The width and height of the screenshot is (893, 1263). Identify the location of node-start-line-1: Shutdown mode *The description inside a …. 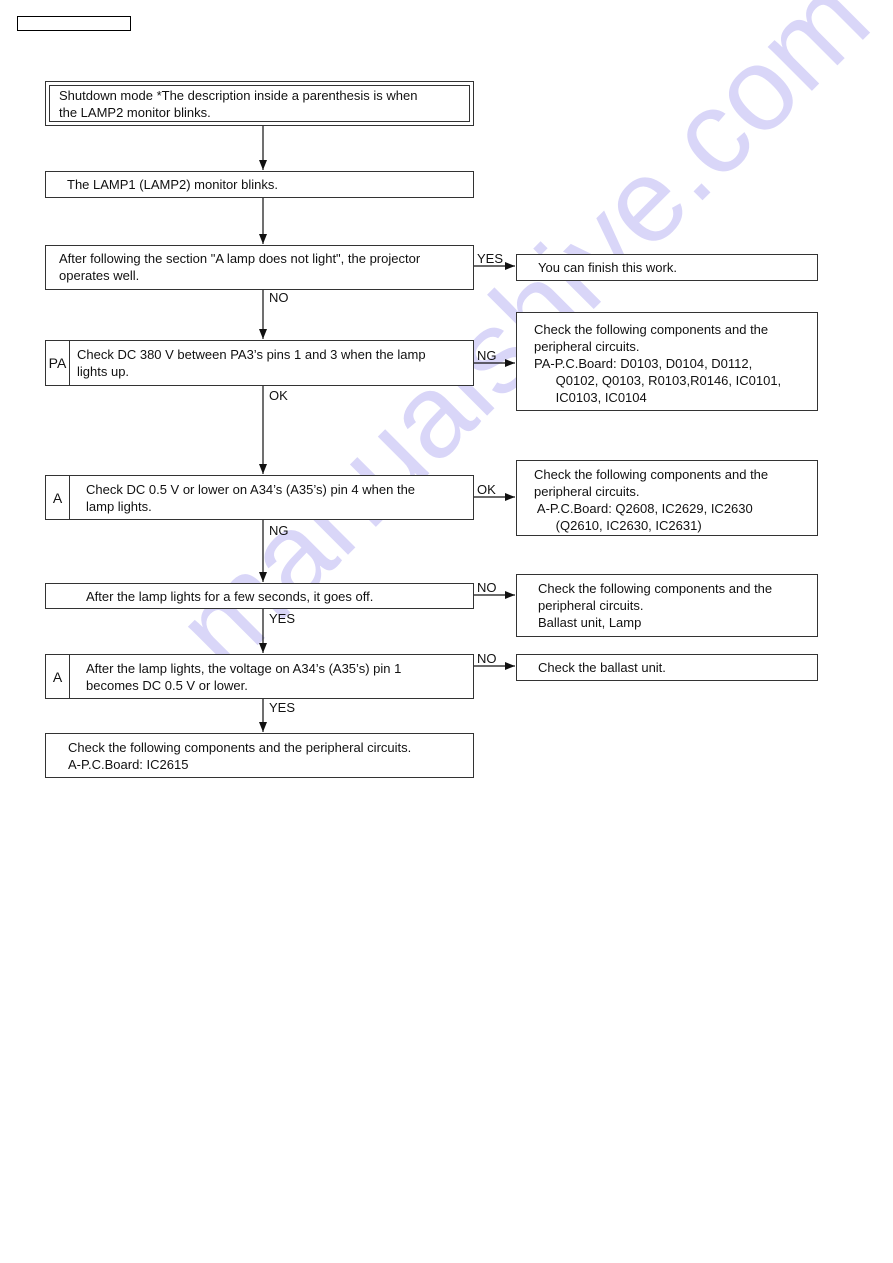
(238, 95).